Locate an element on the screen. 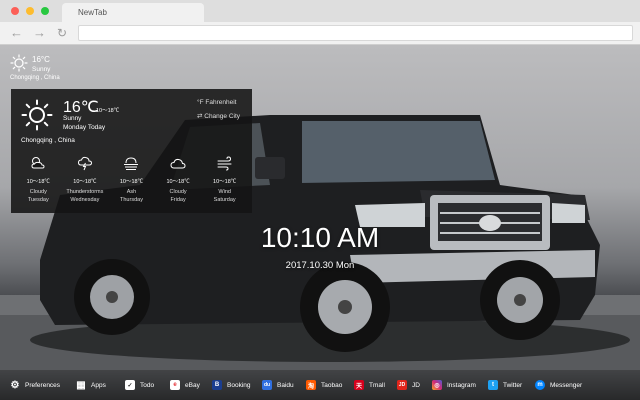 Image resolution: width=640 pixels, height=400 pixels. jd-link: JD JD is located at coordinates (408, 385).